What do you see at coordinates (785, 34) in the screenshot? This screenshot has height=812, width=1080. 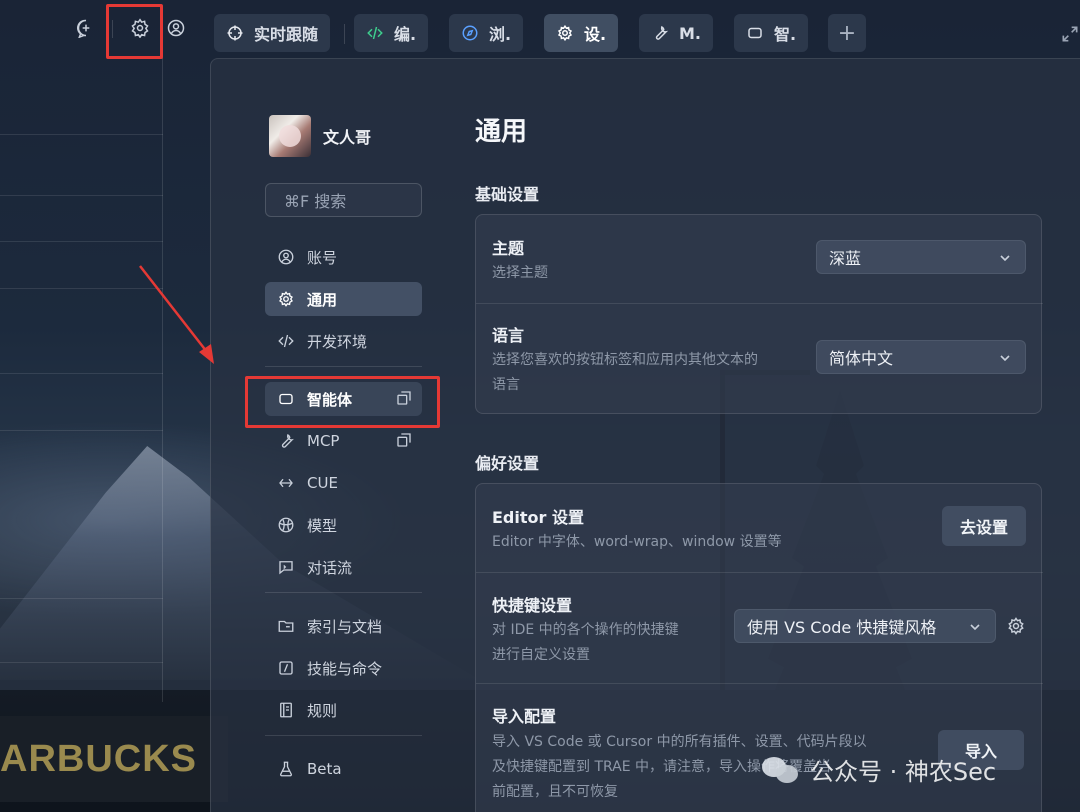 I see `tab-label: 智.` at bounding box center [785, 34].